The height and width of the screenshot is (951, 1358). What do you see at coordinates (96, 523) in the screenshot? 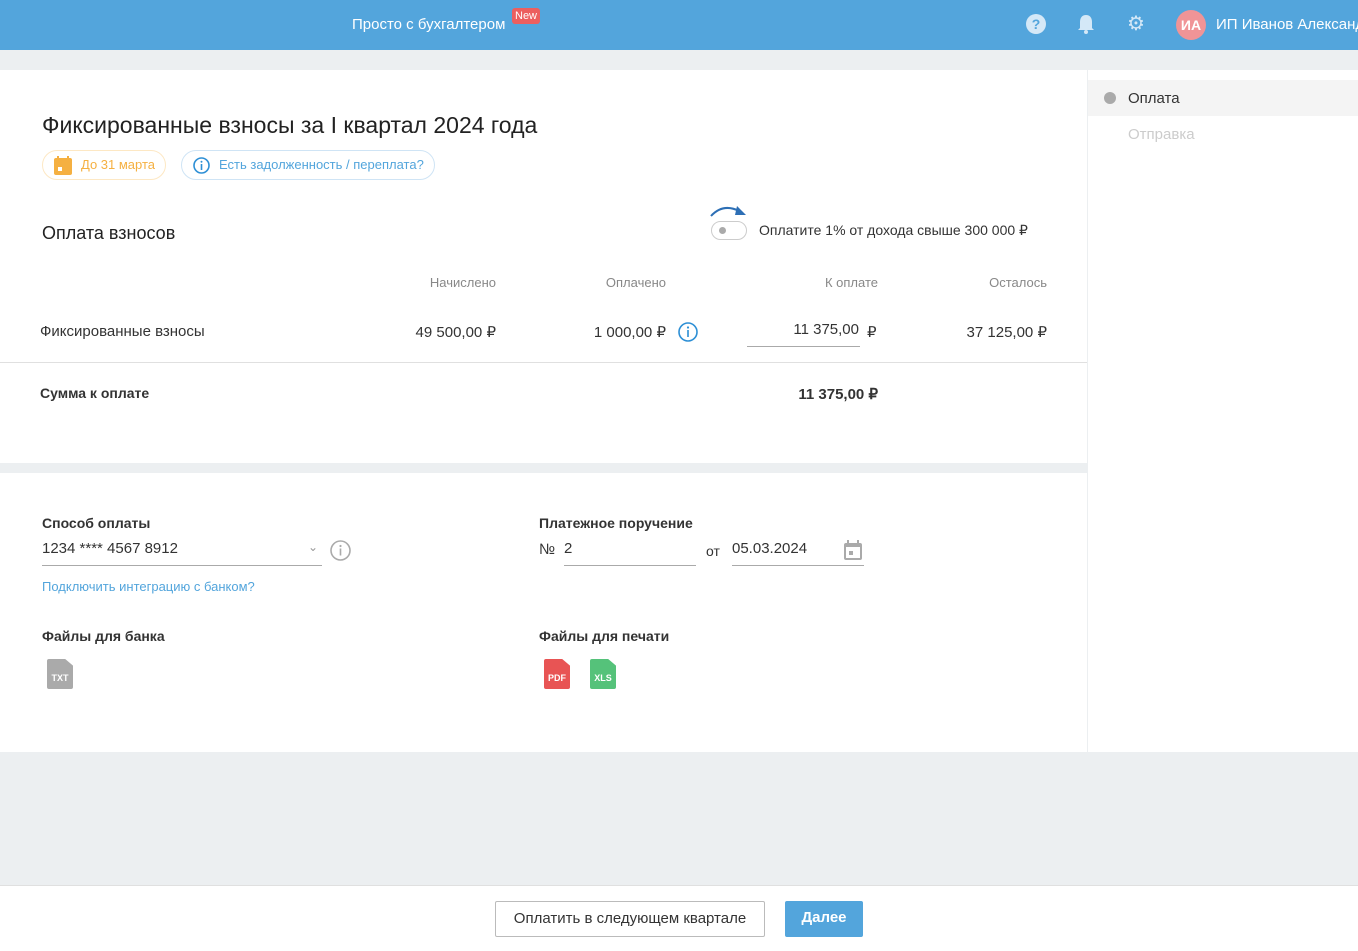
I see `method-label: Способ оплаты` at bounding box center [96, 523].